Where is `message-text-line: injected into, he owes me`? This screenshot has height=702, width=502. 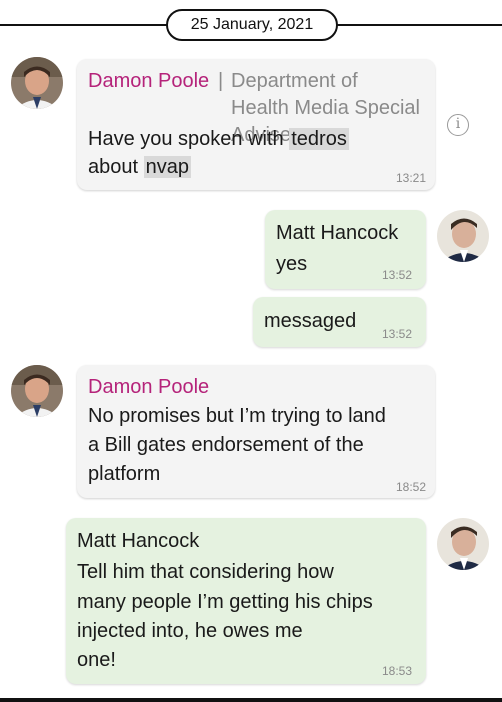
message-text-line: injected into, he owes me is located at coordinates (190, 631).